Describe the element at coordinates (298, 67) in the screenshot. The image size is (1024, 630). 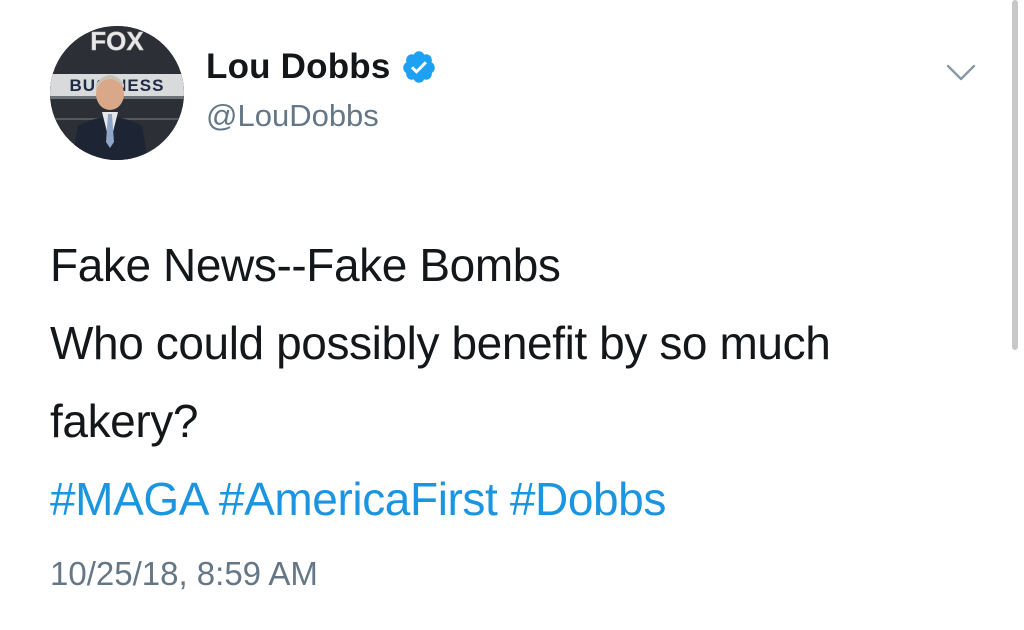
I see `display-name: Lou Dobbs` at that location.